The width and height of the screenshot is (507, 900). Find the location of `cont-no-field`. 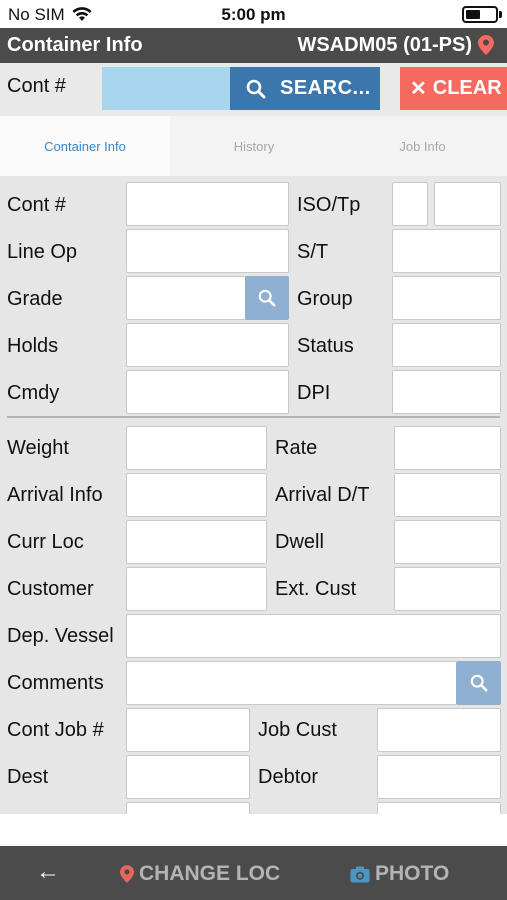

cont-no-field is located at coordinates (207, 204).